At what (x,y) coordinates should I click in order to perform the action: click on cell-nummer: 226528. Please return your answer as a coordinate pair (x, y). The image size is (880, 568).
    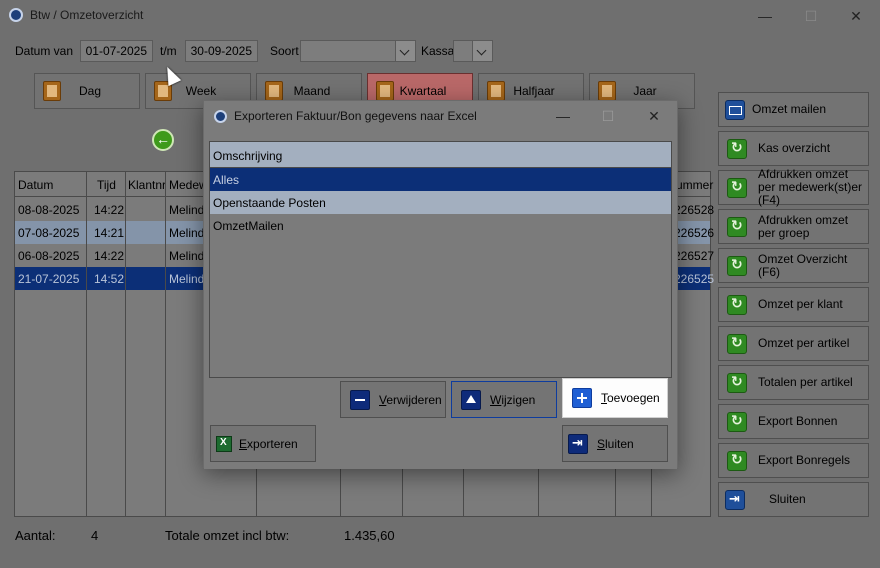
    Looking at the image, I should click on (694, 210).